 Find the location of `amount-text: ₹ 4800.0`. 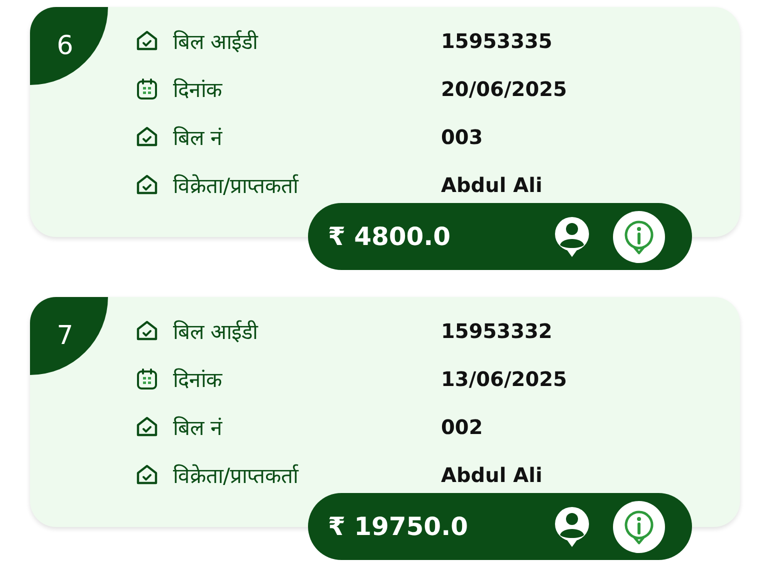

amount-text: ₹ 4800.0 is located at coordinates (390, 236).